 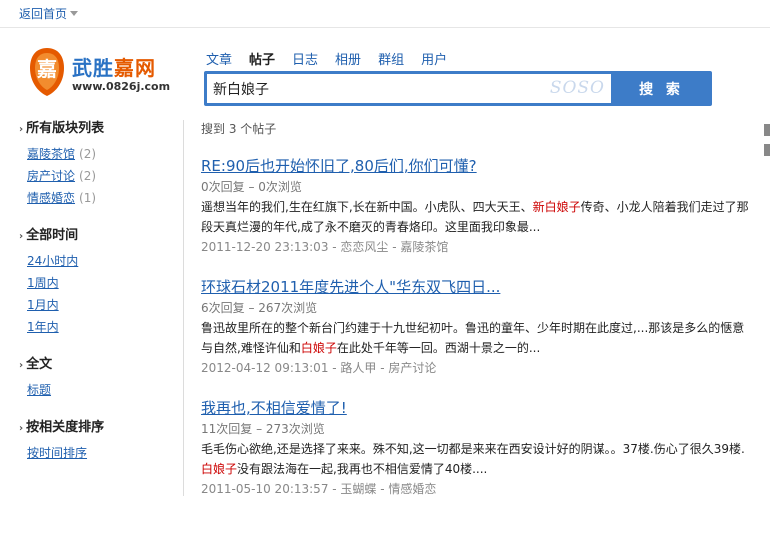 I want to click on logo-name: 武胜嘉网, so click(x=114, y=66).